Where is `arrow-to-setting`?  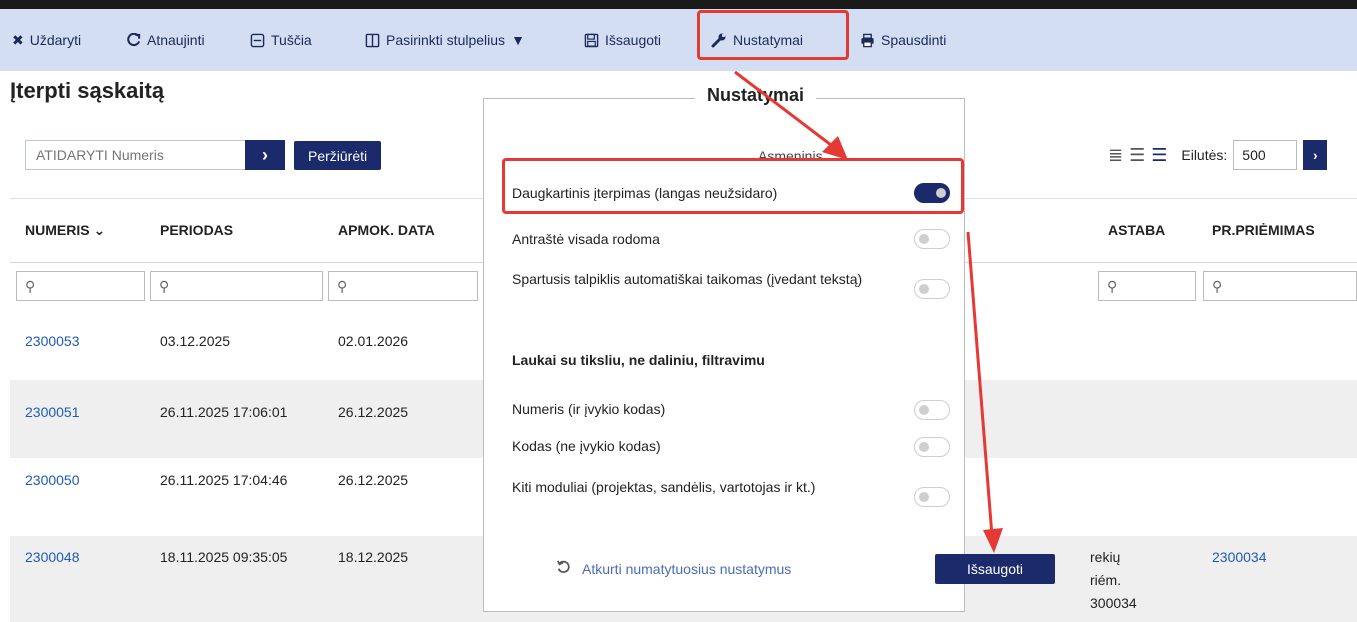 arrow-to-setting is located at coordinates (785, 110).